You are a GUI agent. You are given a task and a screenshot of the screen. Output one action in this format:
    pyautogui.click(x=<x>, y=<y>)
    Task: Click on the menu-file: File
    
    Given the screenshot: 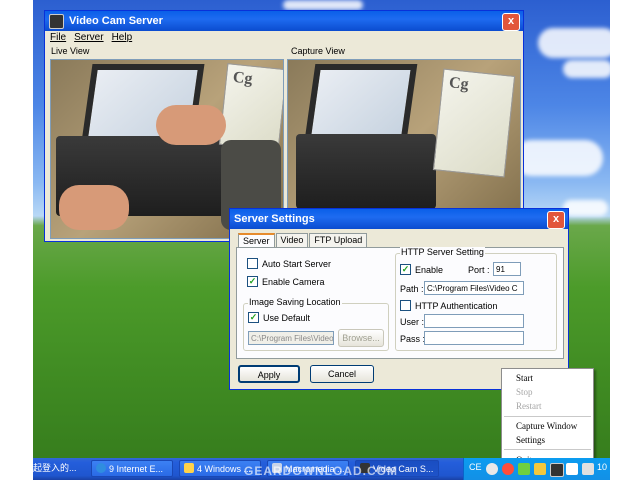 What is the action you would take?
    pyautogui.click(x=58, y=38)
    